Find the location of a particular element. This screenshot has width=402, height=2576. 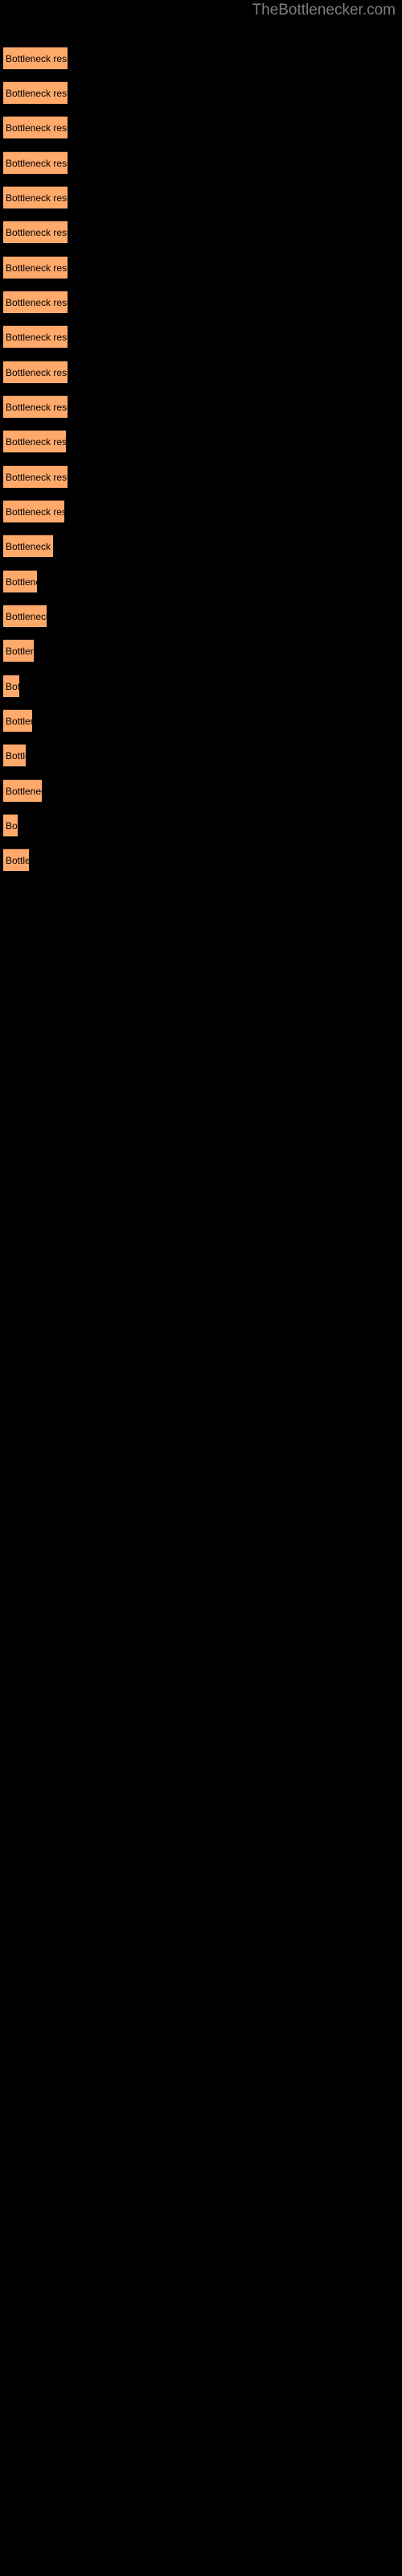

page-title: TheBottlenecker.com is located at coordinates (324, 10).